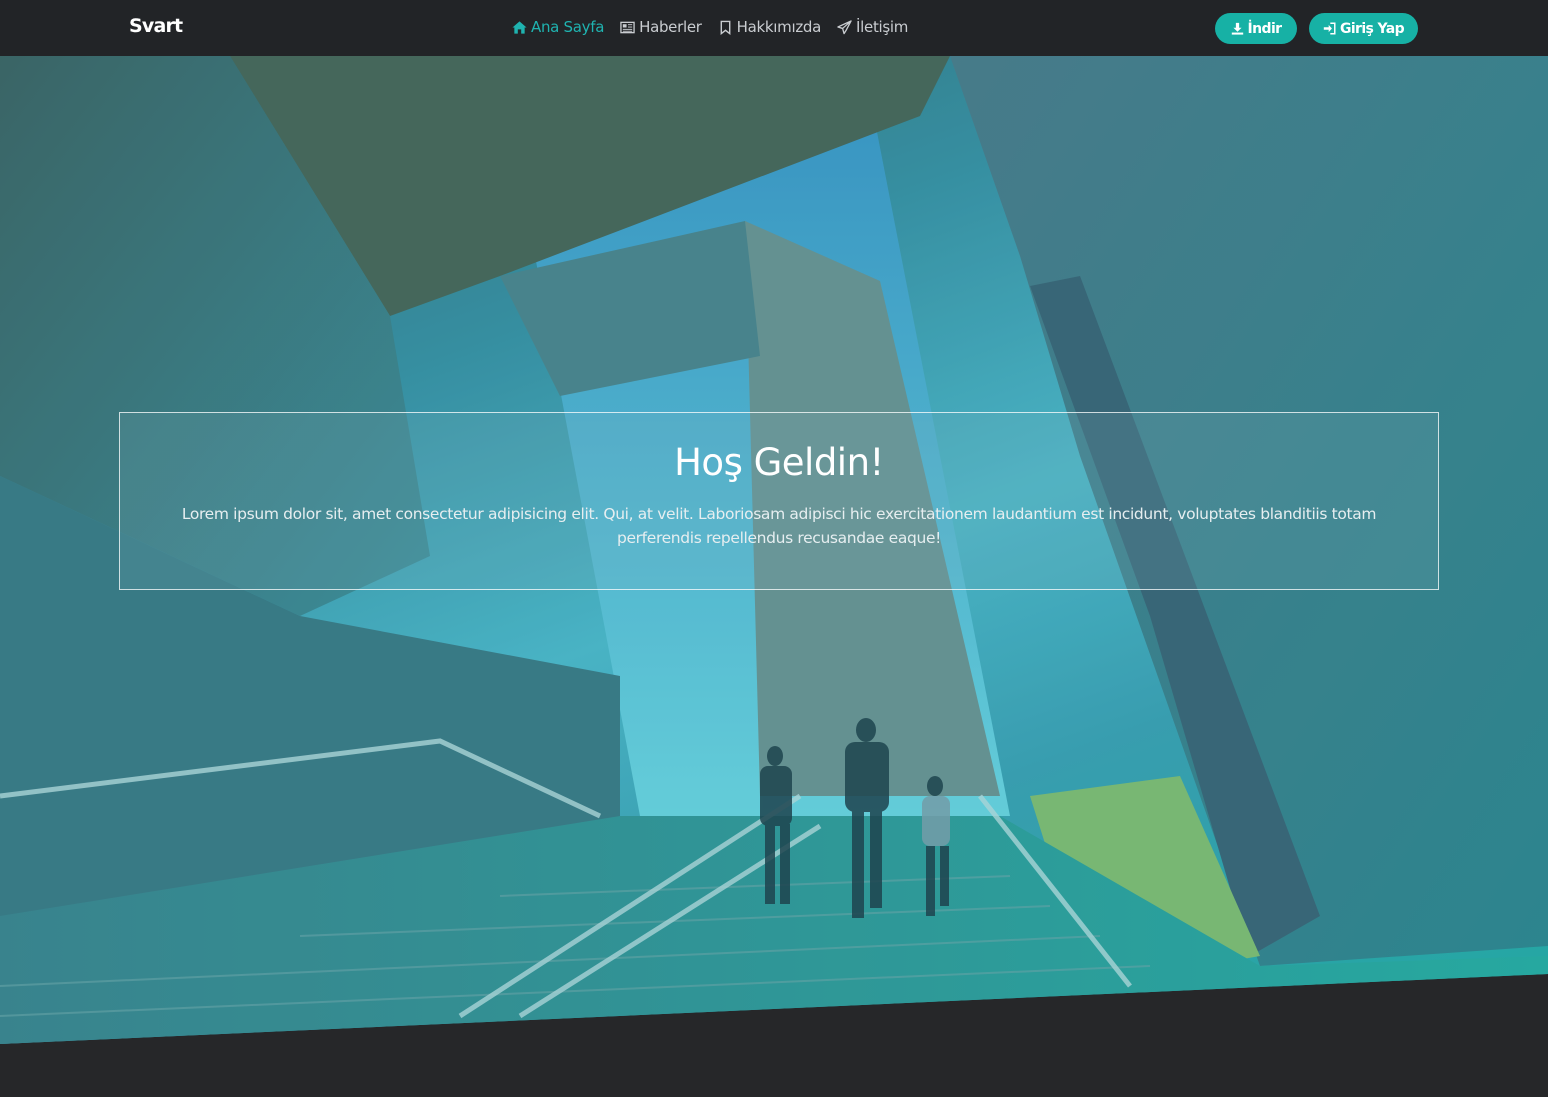 The height and width of the screenshot is (1097, 1548). Describe the element at coordinates (710, 27) in the screenshot. I see `nav-links: Ana Sayfa Haberler Hakkımızda İletişim` at that location.